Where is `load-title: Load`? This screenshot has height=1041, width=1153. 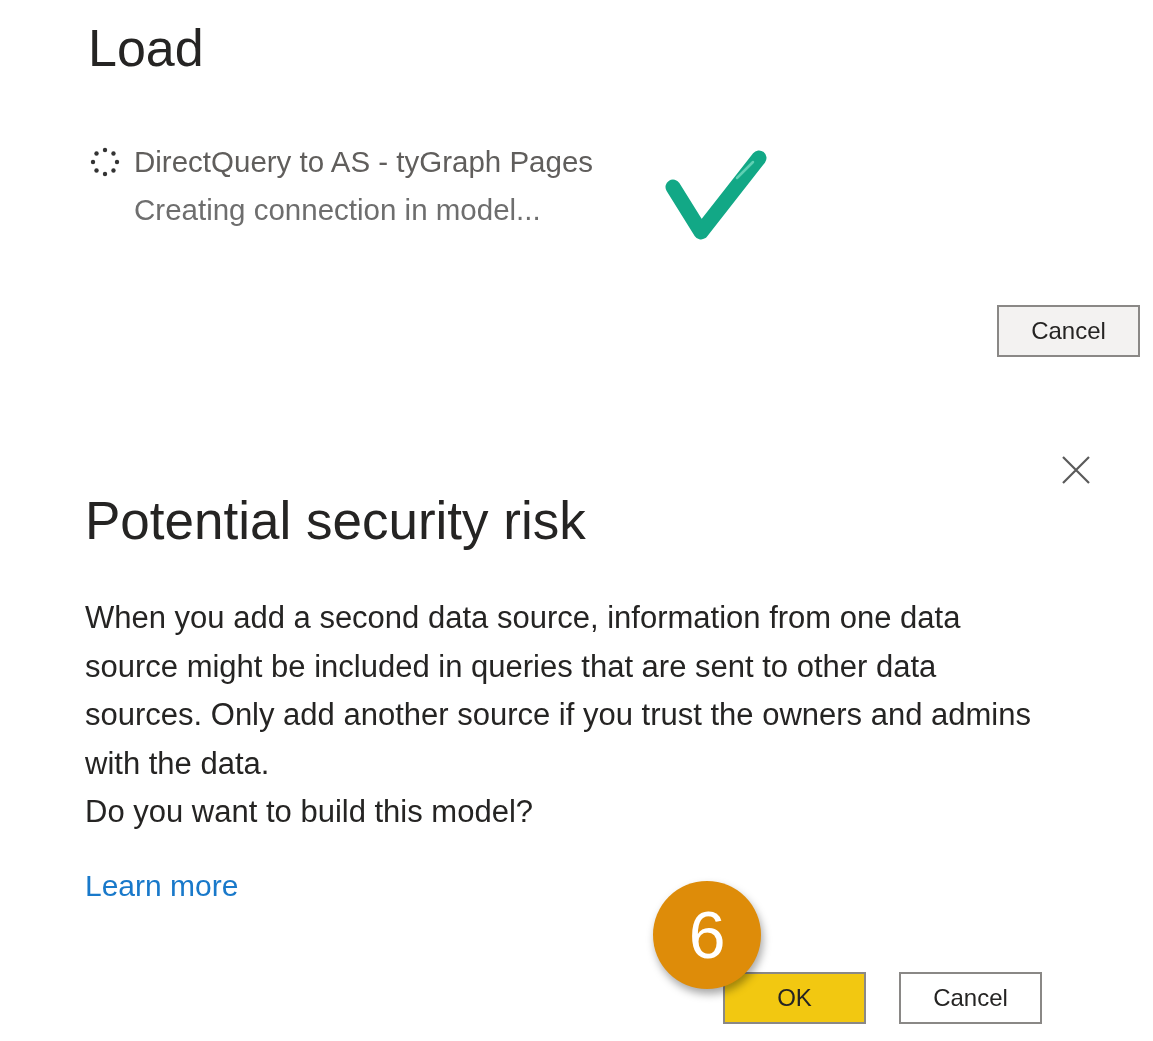
load-title: Load is located at coordinates (146, 48).